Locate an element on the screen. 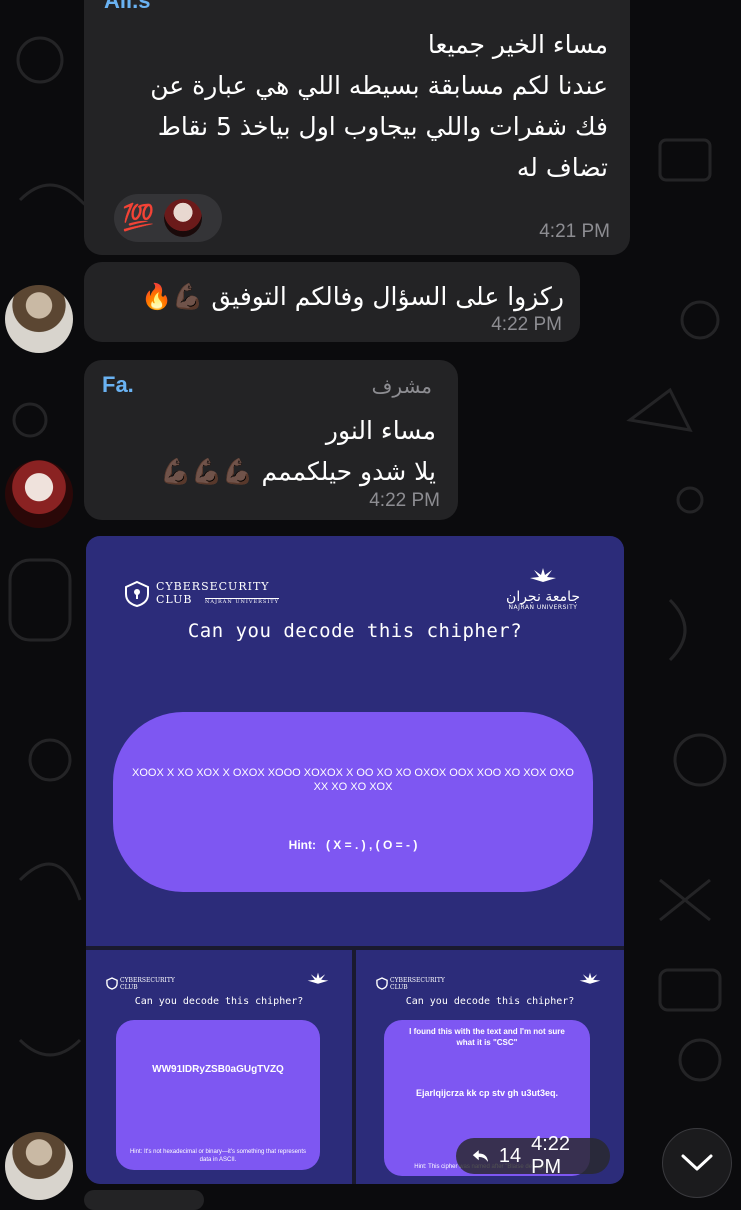 This screenshot has height=1210, width=741. hint-text: Hint: ( X = . ) , ( O = - ) is located at coordinates (353, 845).